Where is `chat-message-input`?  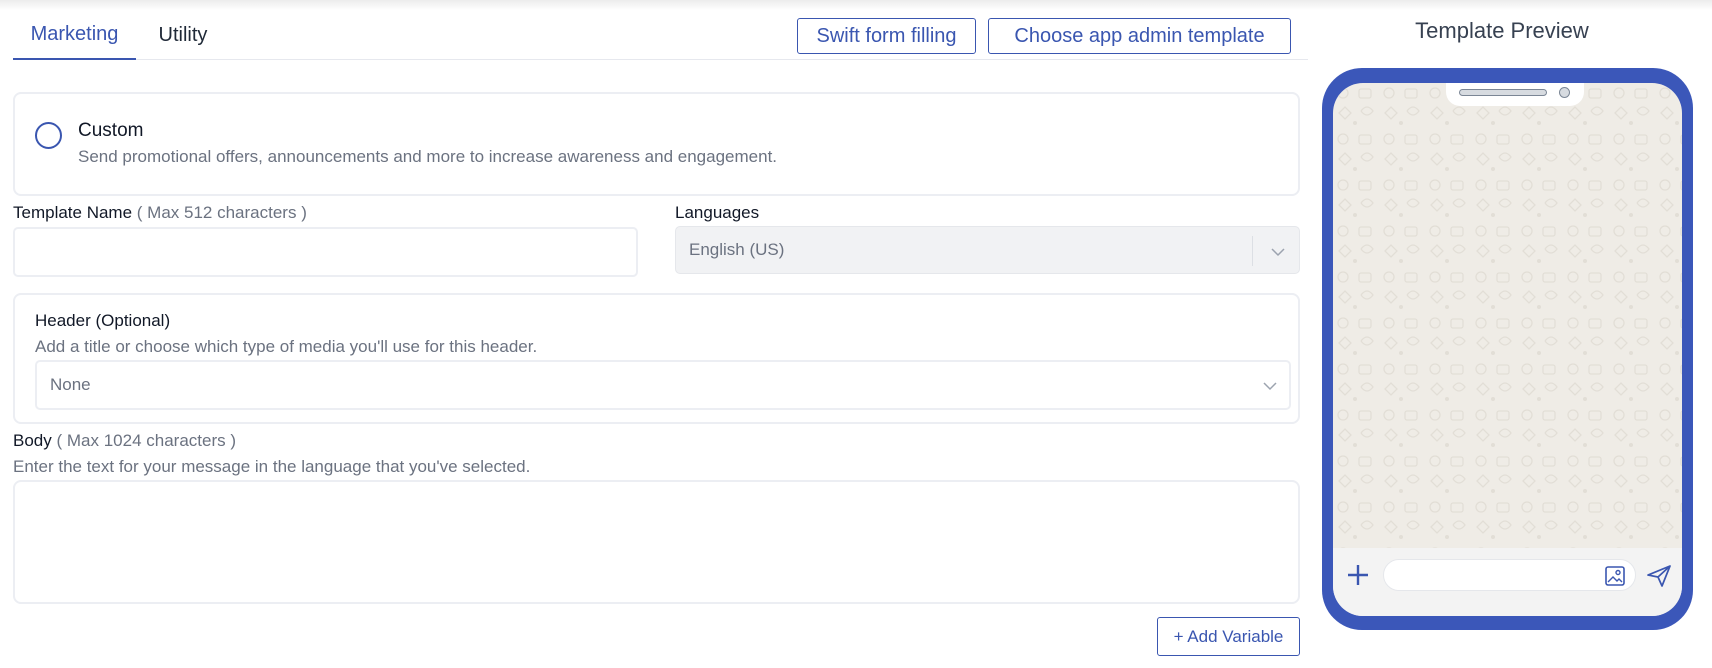
chat-message-input is located at coordinates (1509, 575).